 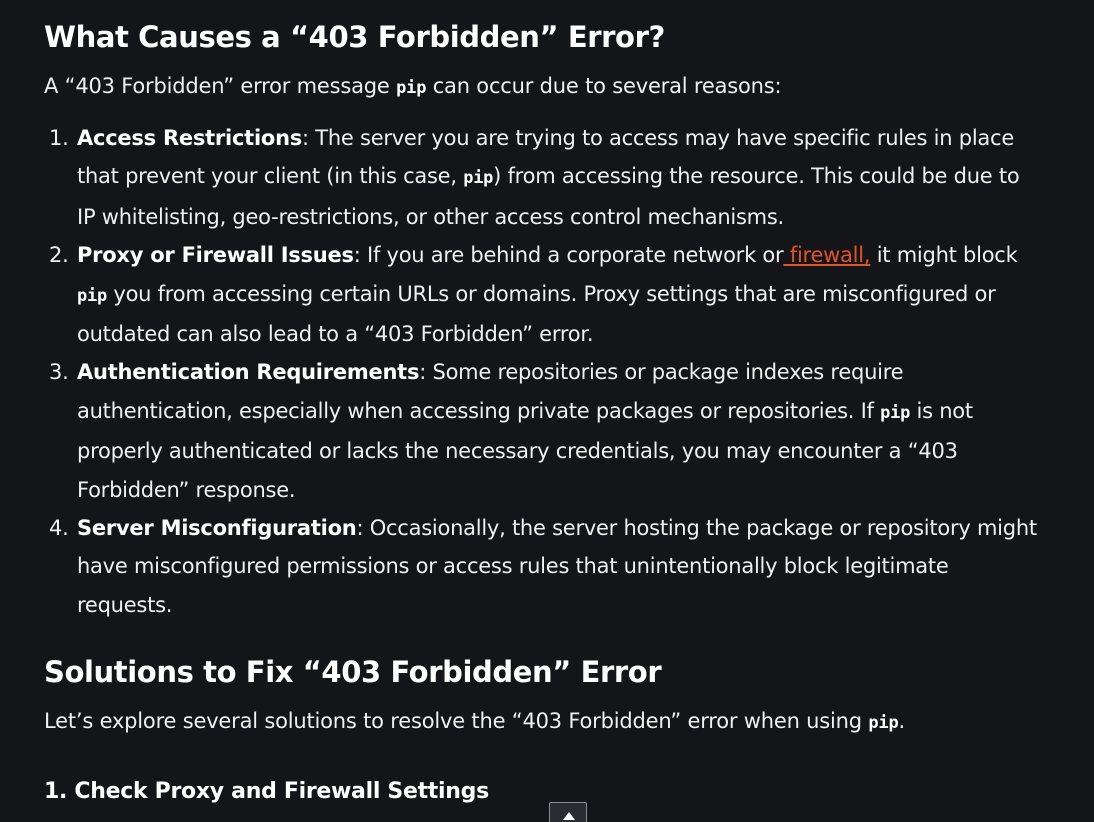 What do you see at coordinates (59, 138) in the screenshot?
I see `list-number: 1.` at bounding box center [59, 138].